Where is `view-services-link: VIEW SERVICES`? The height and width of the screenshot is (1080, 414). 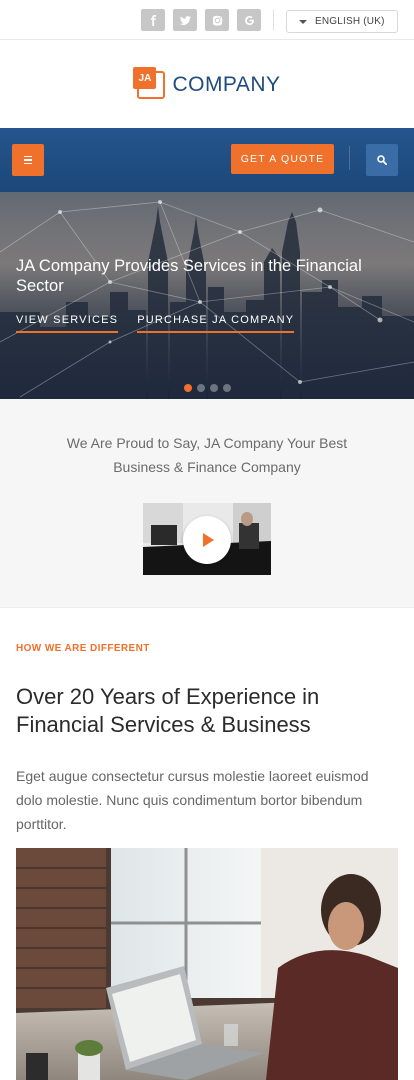 view-services-link: VIEW SERVICES is located at coordinates (67, 323).